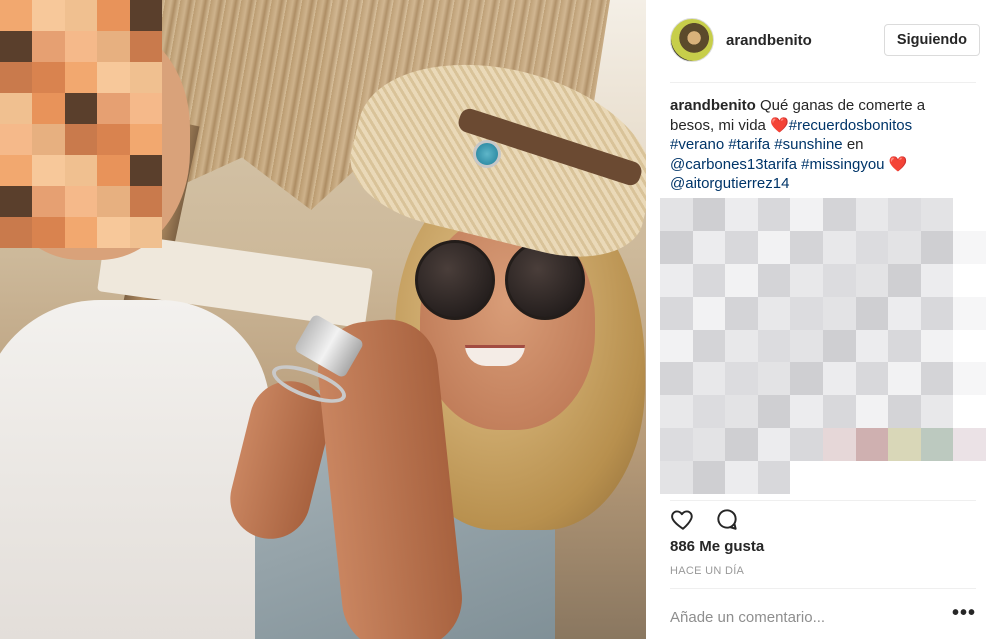 The height and width of the screenshot is (639, 1000). I want to click on caption-username: arandbenito, so click(713, 105).